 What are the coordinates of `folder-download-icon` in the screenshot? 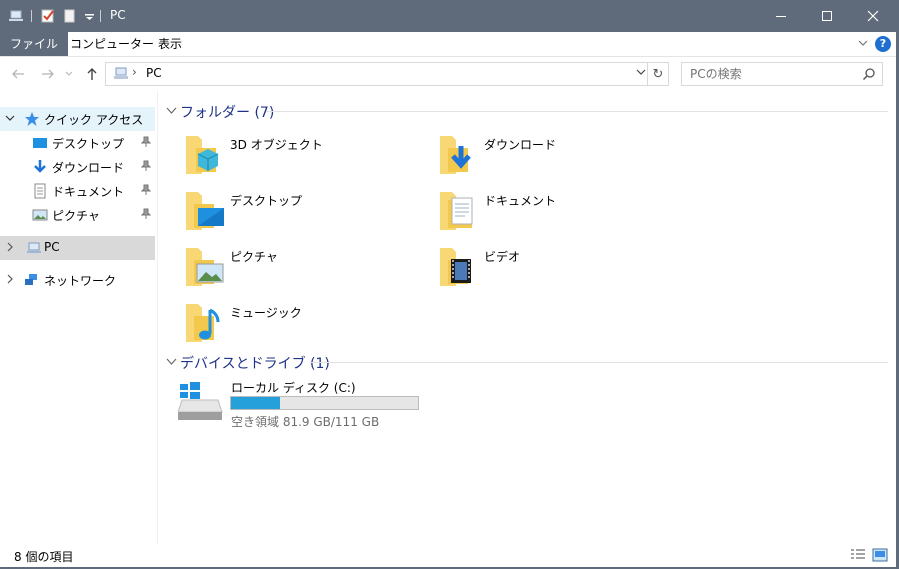 It's located at (455, 155).